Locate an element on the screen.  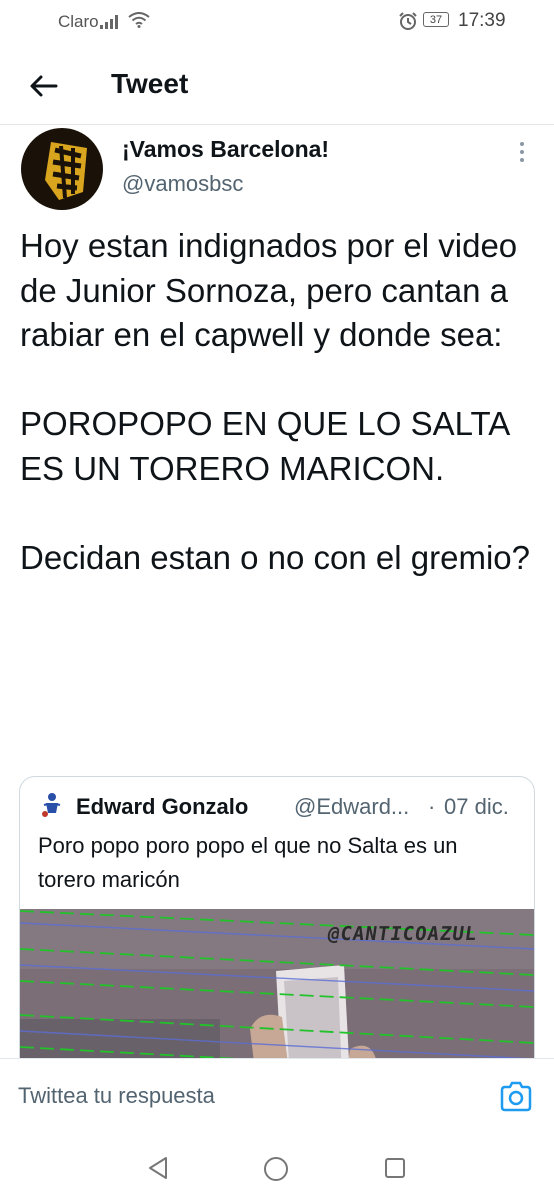
circle-home-icon is located at coordinates (276, 1169).